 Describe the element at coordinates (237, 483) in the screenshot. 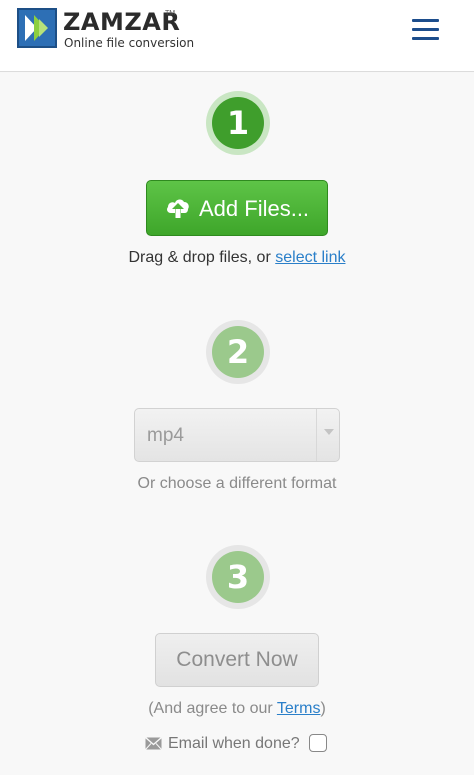

I see `format-hint: Or choose a different format` at that location.